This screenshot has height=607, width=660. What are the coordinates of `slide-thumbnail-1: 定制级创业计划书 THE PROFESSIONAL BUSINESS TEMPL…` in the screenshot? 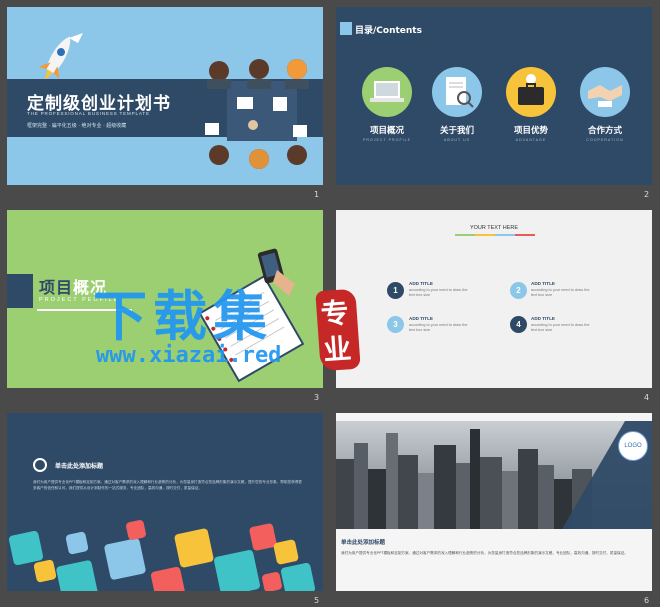 It's located at (165, 96).